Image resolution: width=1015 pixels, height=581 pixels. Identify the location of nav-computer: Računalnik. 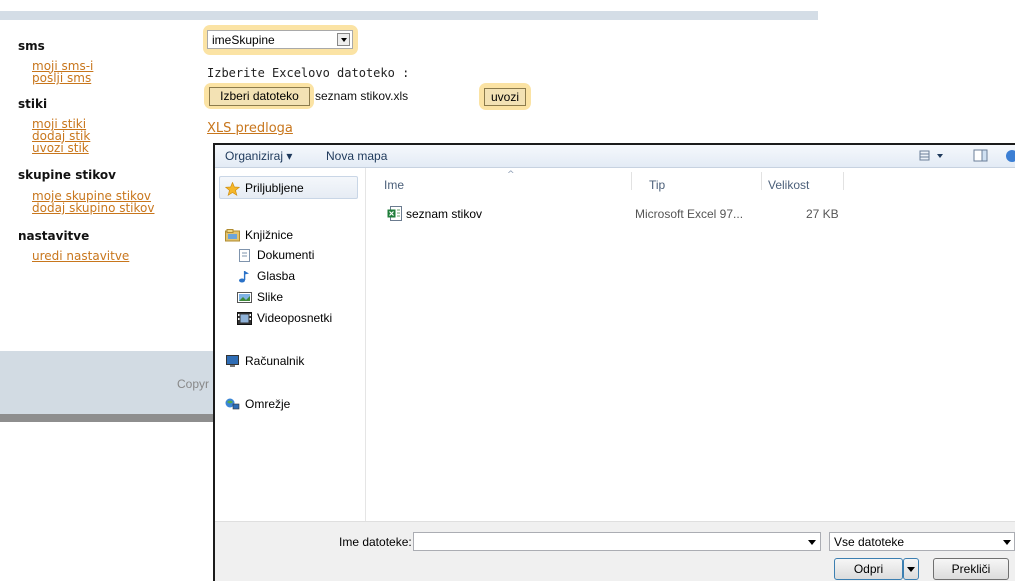
(264, 361).